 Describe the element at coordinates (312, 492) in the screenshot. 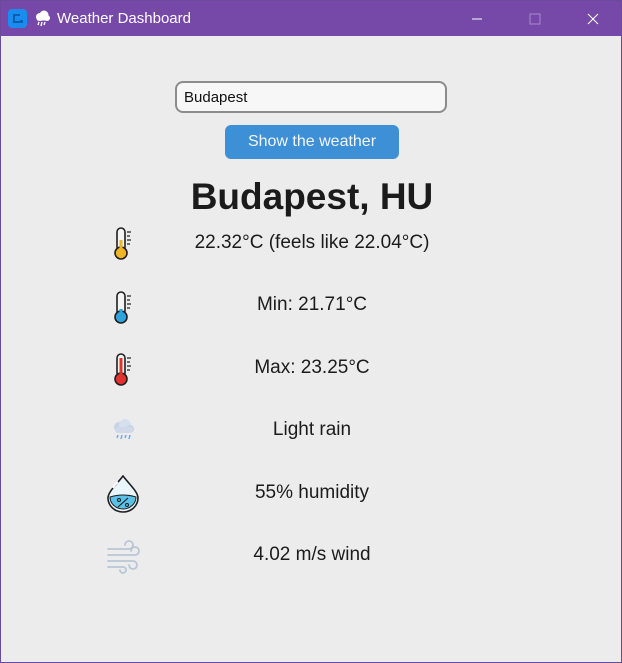

I see `humidity-text: 55% humidity` at that location.